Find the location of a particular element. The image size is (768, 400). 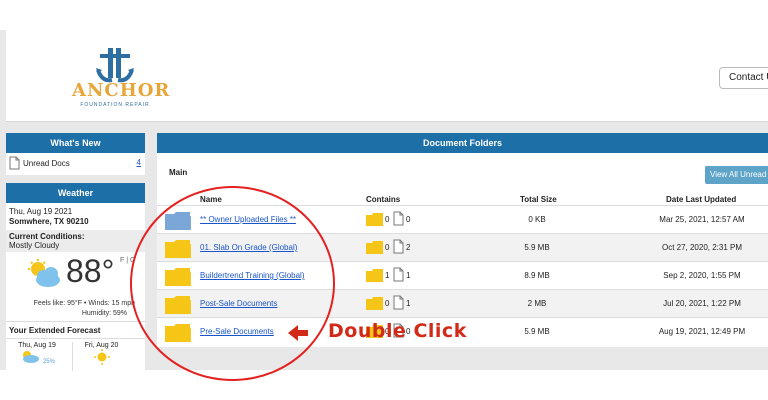

folder-date-updated: Aug 19, 2021, 12:49 PM is located at coordinates (702, 331).